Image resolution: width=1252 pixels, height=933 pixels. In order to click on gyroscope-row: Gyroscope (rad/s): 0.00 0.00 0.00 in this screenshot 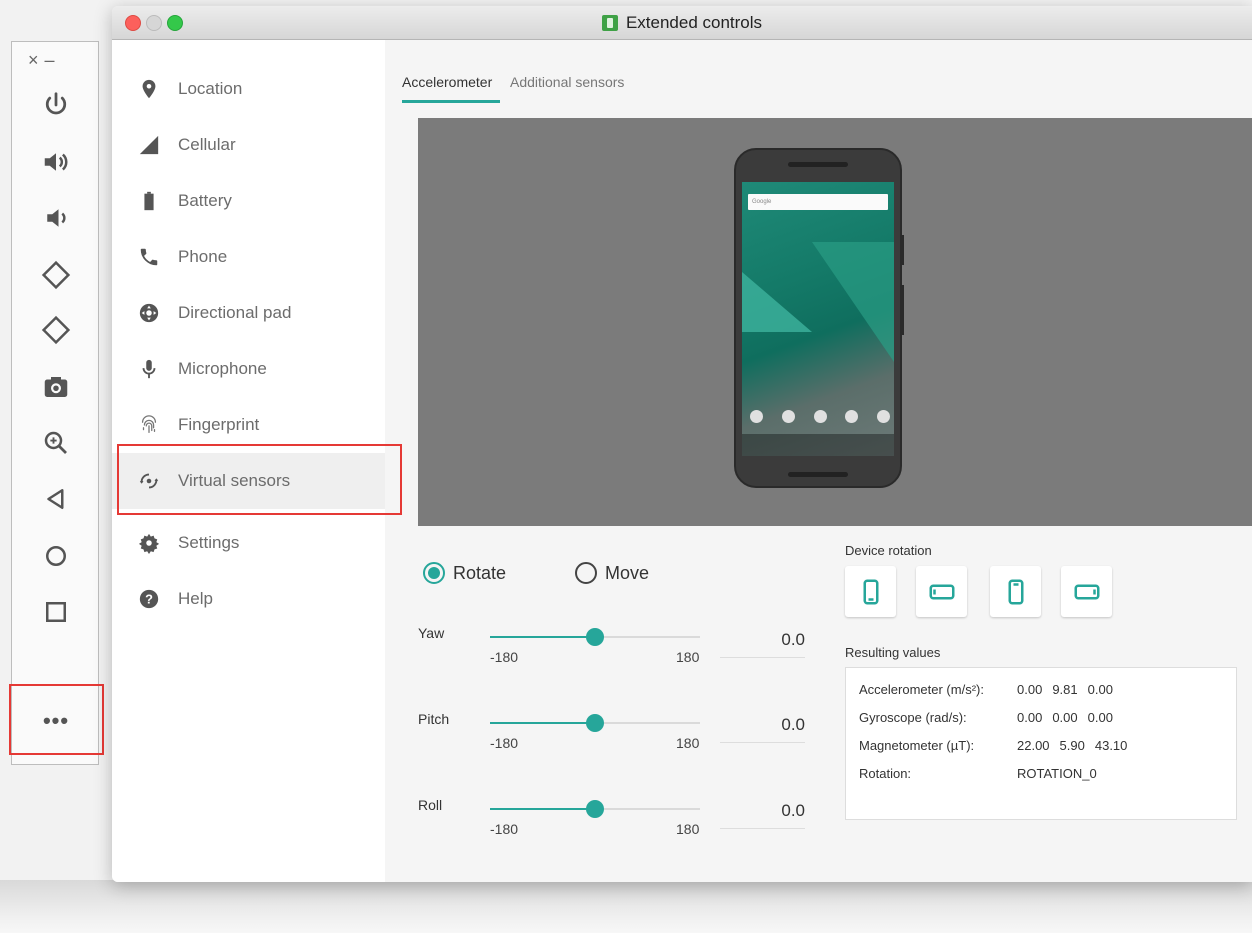, I will do `click(991, 717)`.